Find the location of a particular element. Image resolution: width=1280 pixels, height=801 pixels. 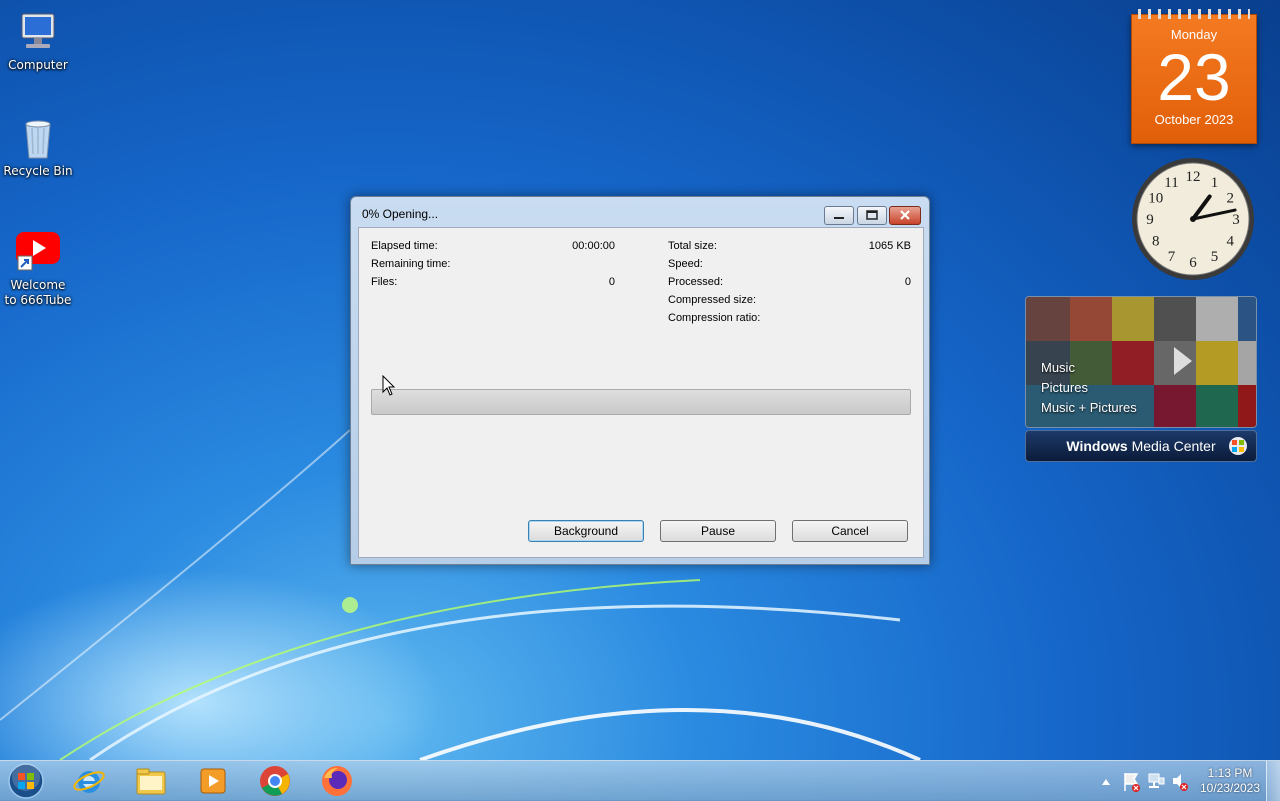

restore-icon is located at coordinates (872, 215).